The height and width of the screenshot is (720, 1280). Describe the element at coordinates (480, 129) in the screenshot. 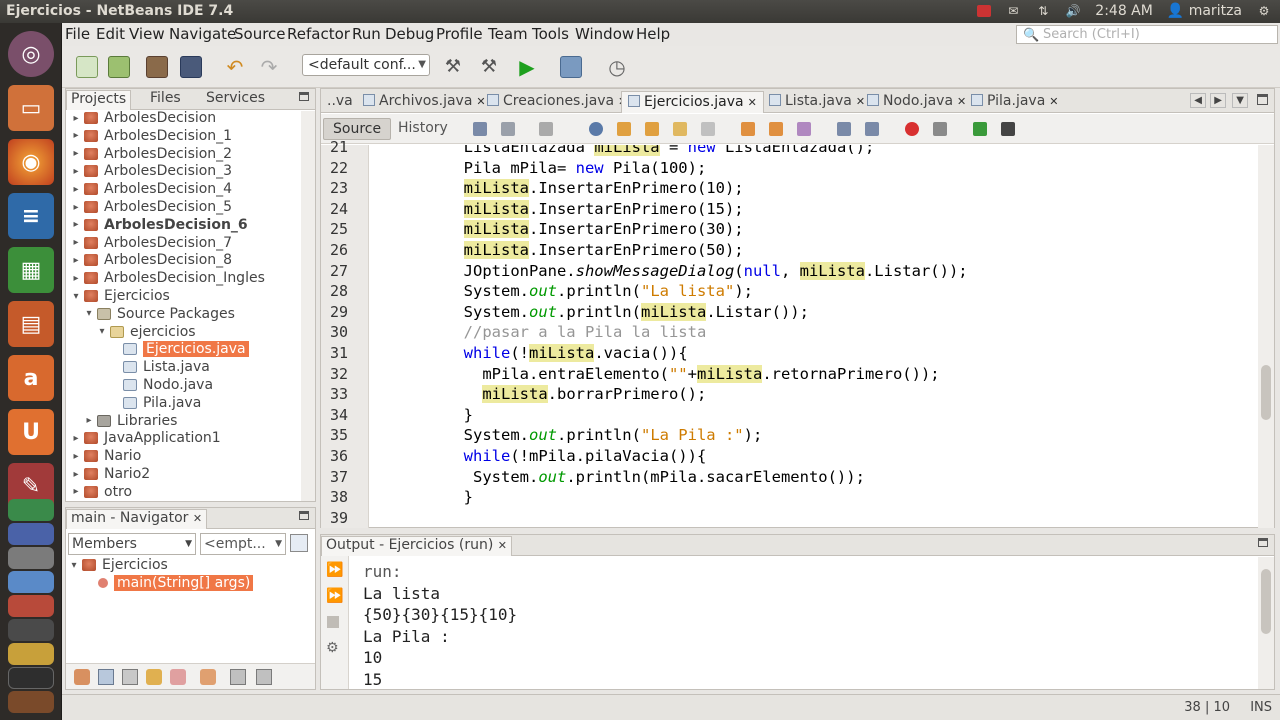

I see `last-edit-icon` at that location.